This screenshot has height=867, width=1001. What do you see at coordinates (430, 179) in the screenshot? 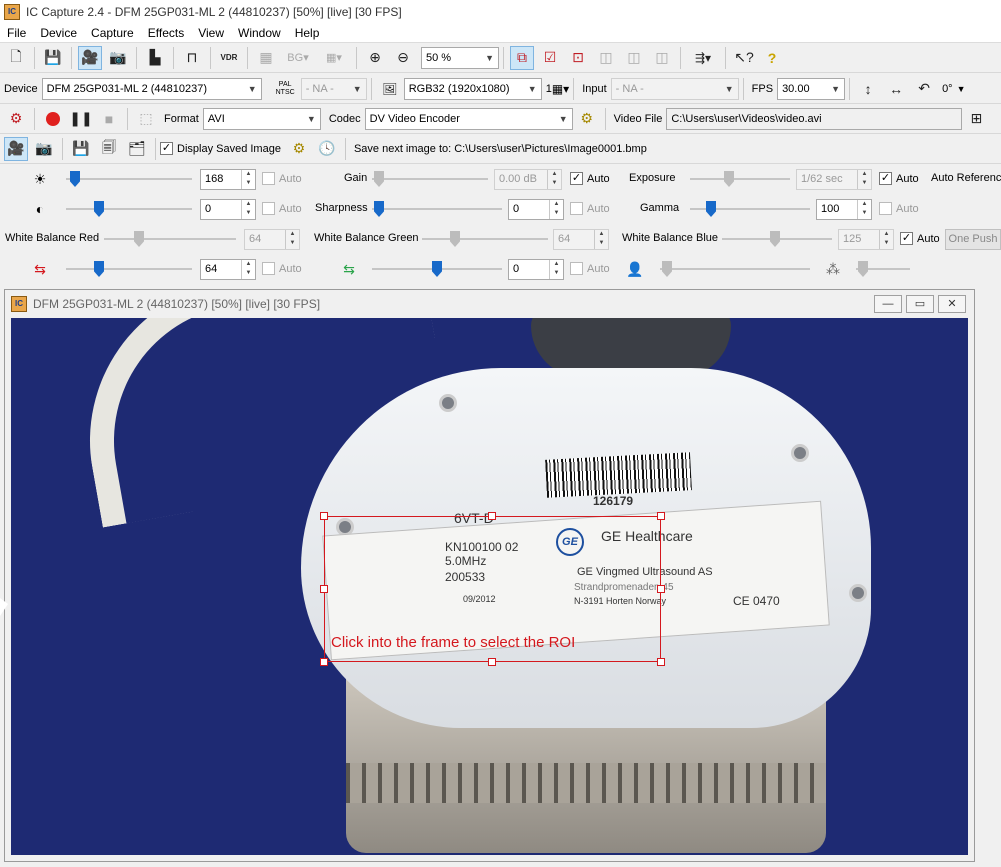
I see `gain-slider` at bounding box center [430, 179].